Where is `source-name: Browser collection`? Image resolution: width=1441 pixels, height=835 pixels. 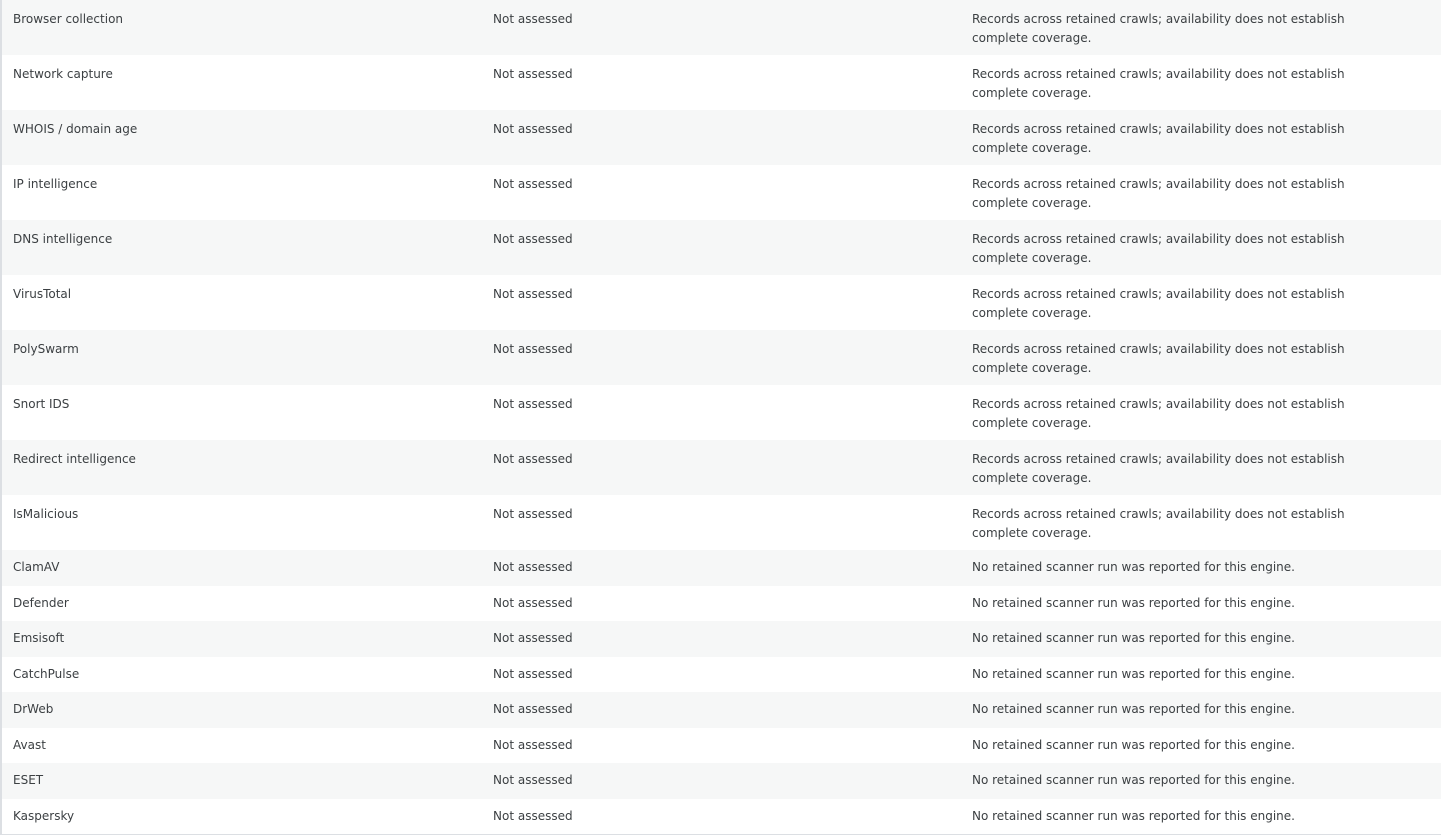
source-name: Browser collection is located at coordinates (68, 19).